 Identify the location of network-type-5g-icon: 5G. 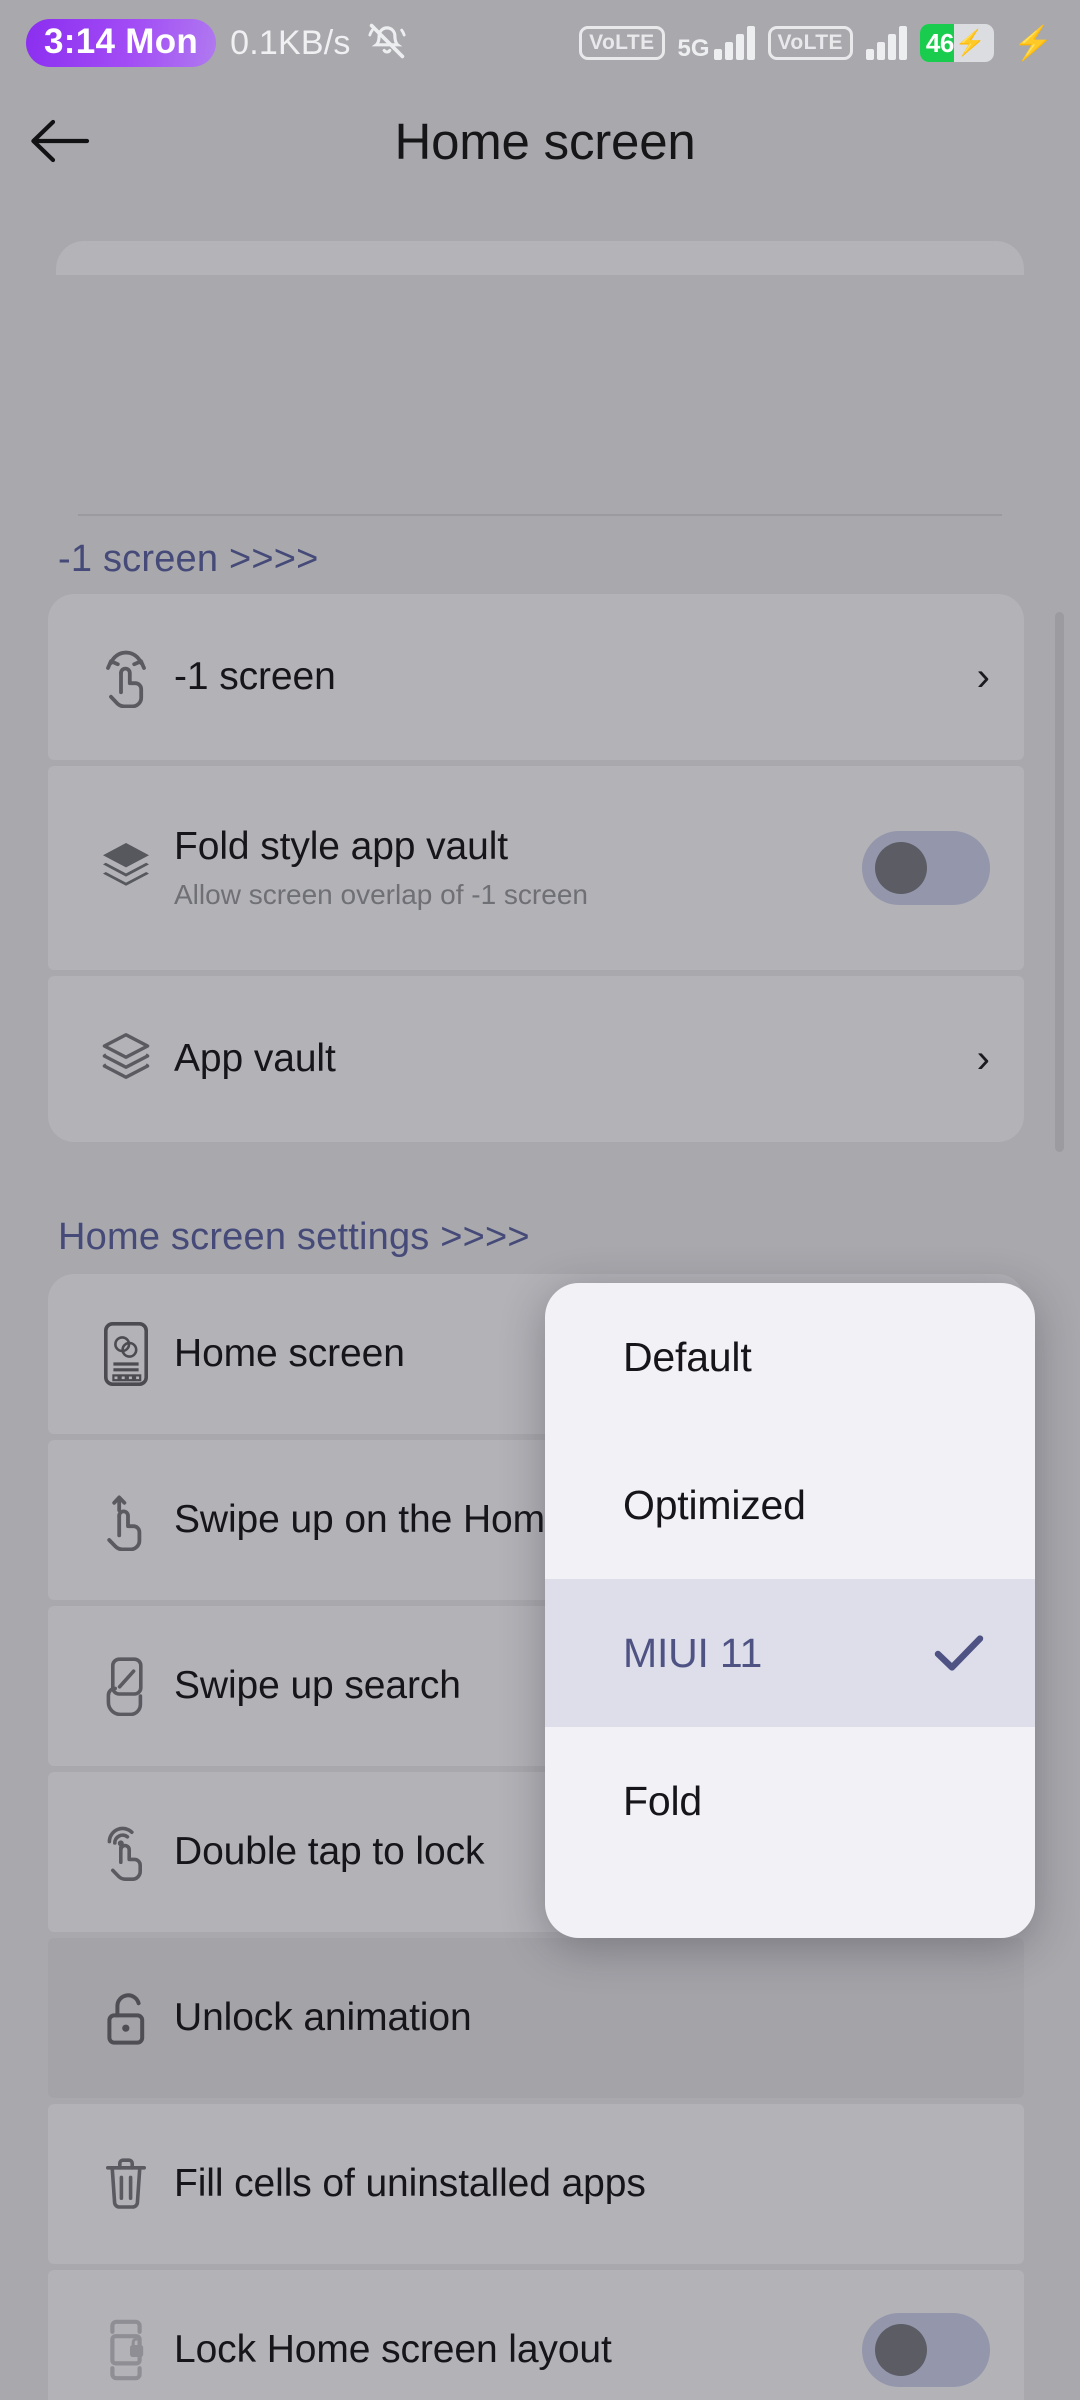
(716, 43).